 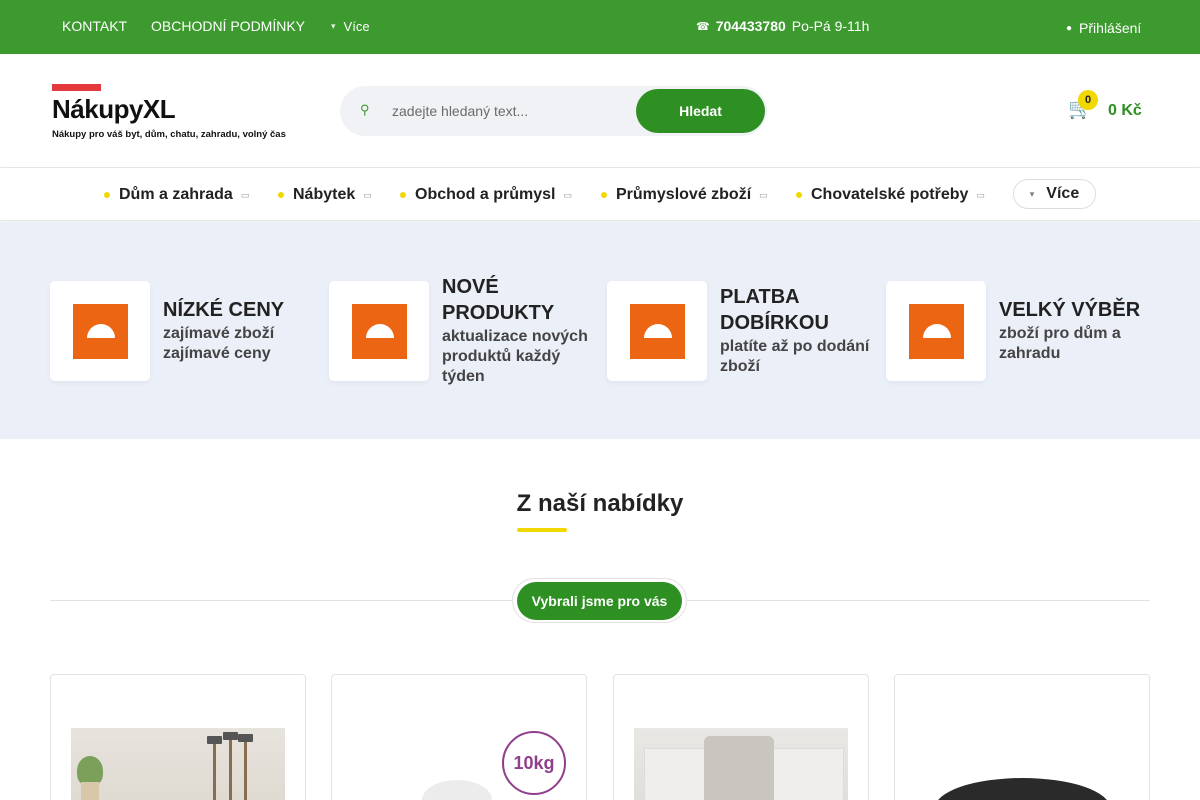 I want to click on benefit-desc: platíte až po dodání zboží, so click(x=795, y=356).